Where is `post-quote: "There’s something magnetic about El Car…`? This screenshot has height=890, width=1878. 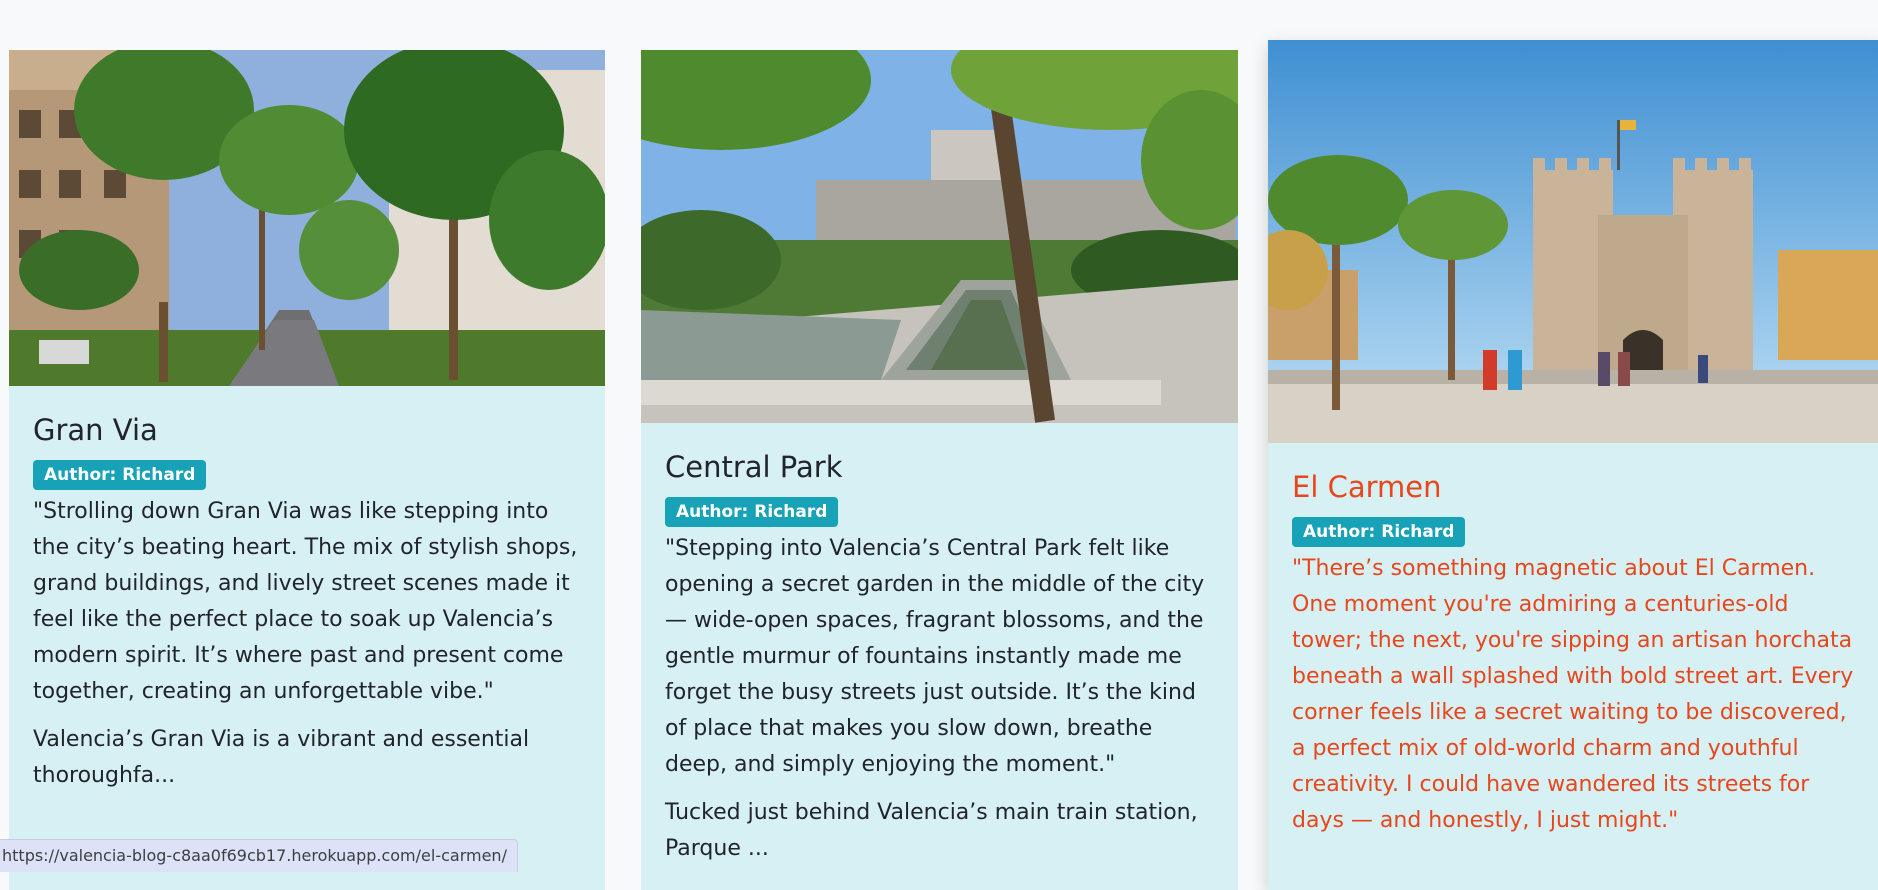 post-quote: "There’s something magnetic about El Car… is located at coordinates (1573, 694).